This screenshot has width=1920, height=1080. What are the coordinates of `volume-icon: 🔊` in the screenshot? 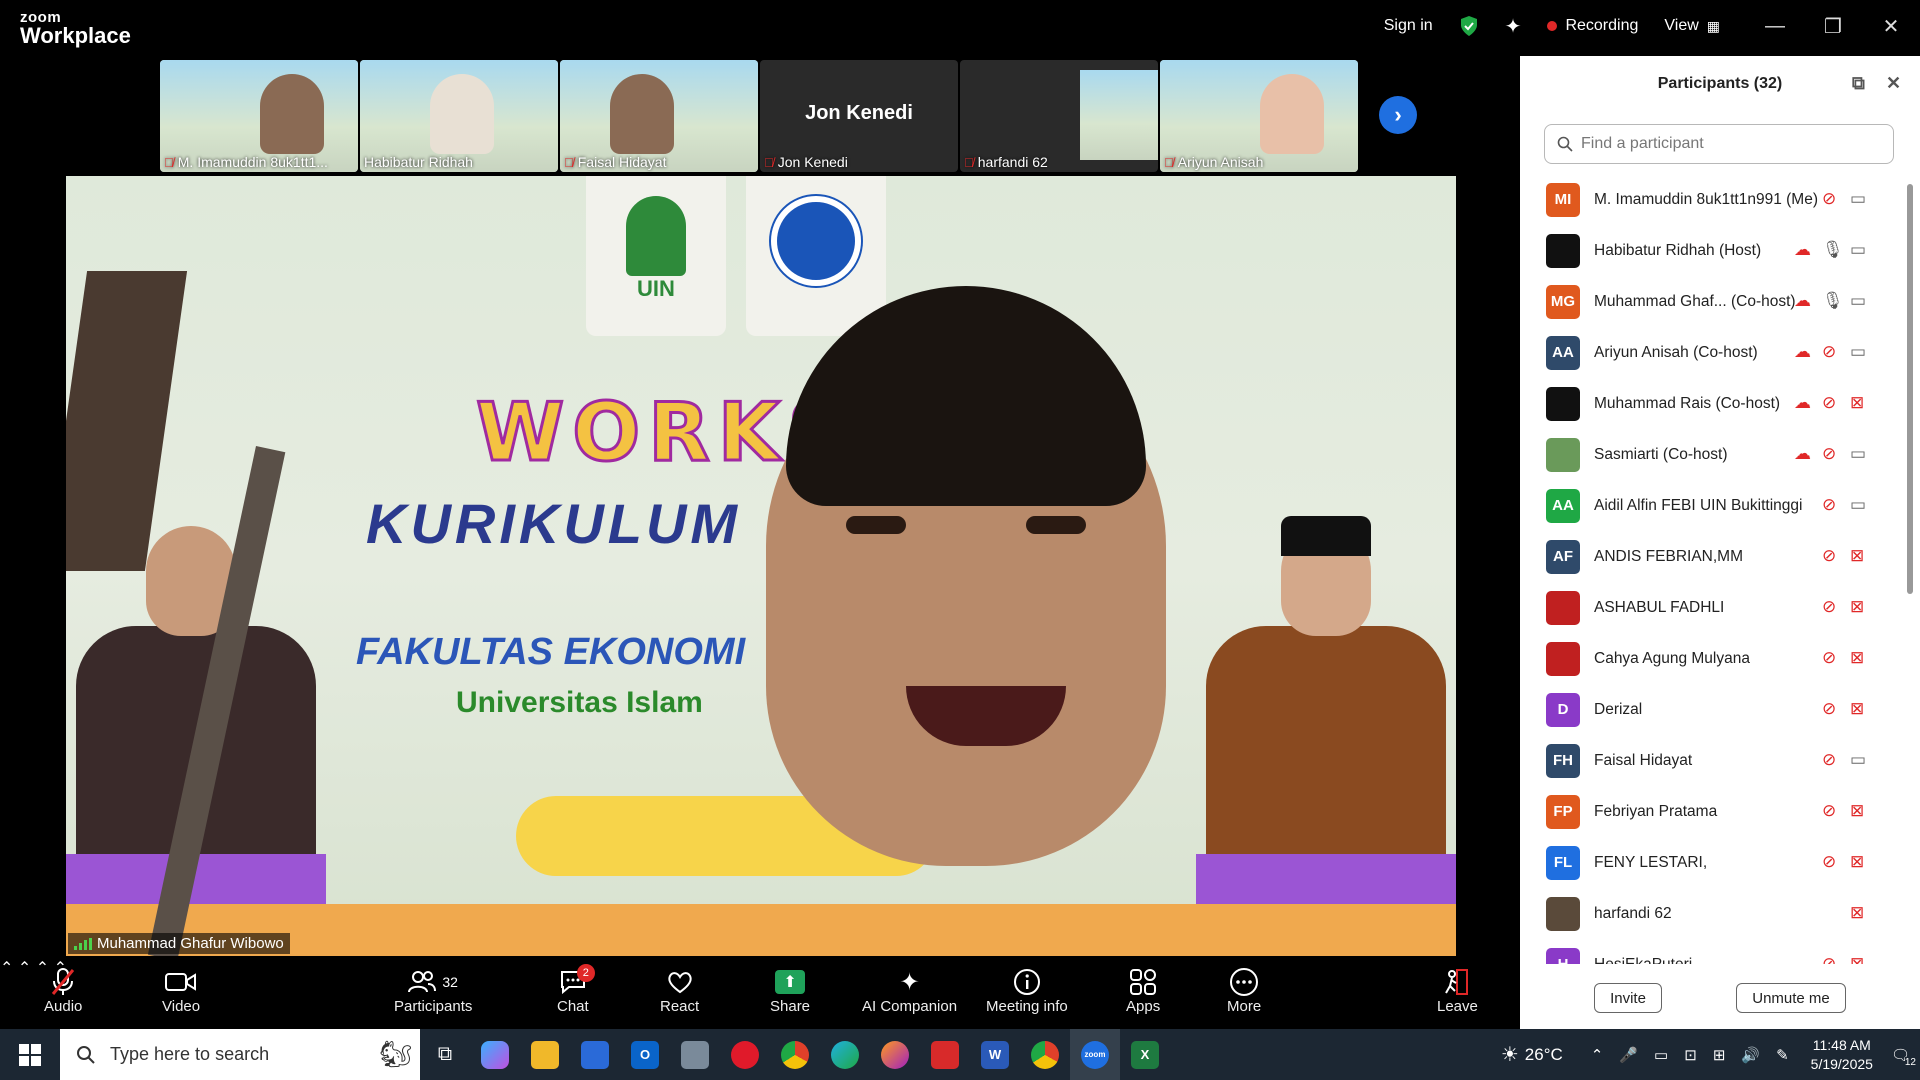 It's located at (1750, 1055).